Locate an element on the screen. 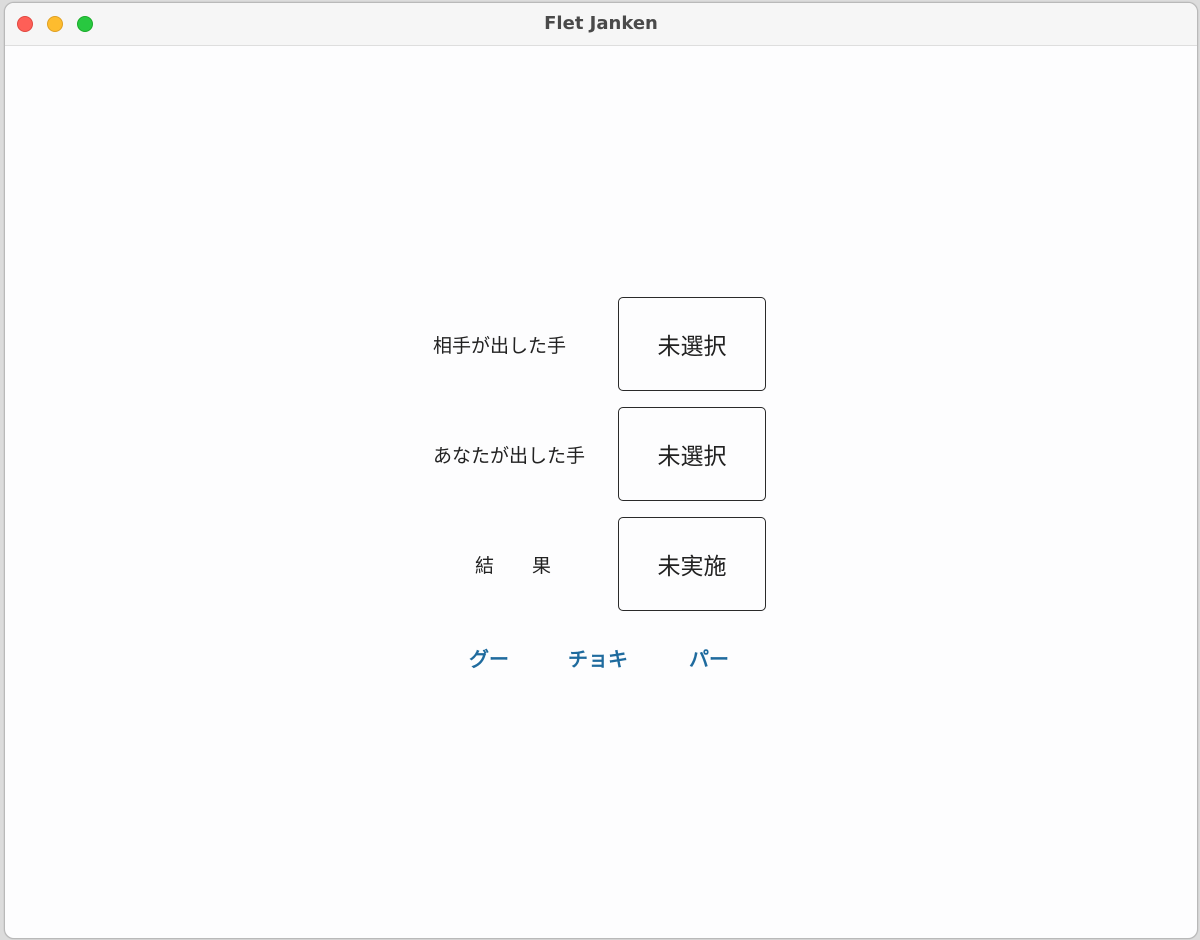 The height and width of the screenshot is (940, 1200). scissors-button: チョキ is located at coordinates (598, 657).